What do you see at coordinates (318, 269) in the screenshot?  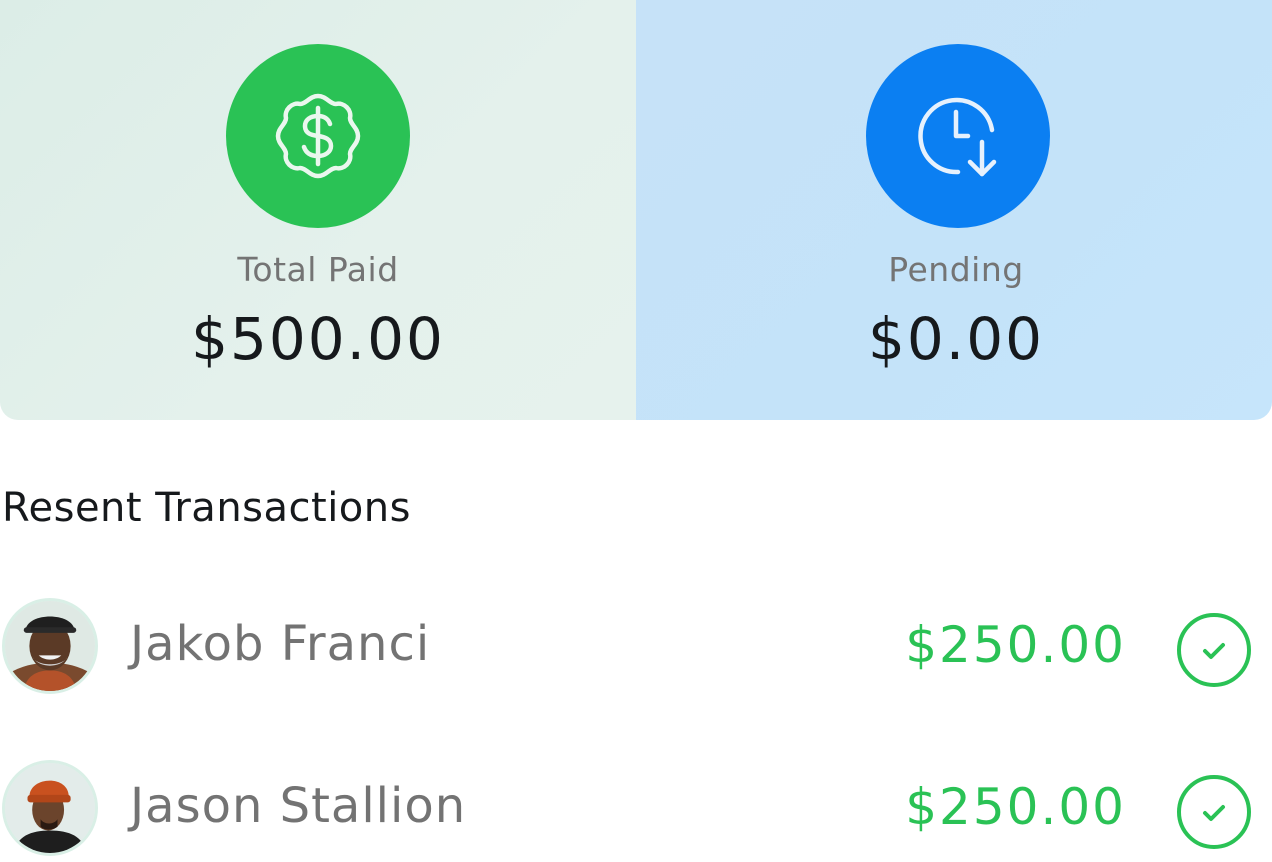 I see `total-paid-label: Total Paid` at bounding box center [318, 269].